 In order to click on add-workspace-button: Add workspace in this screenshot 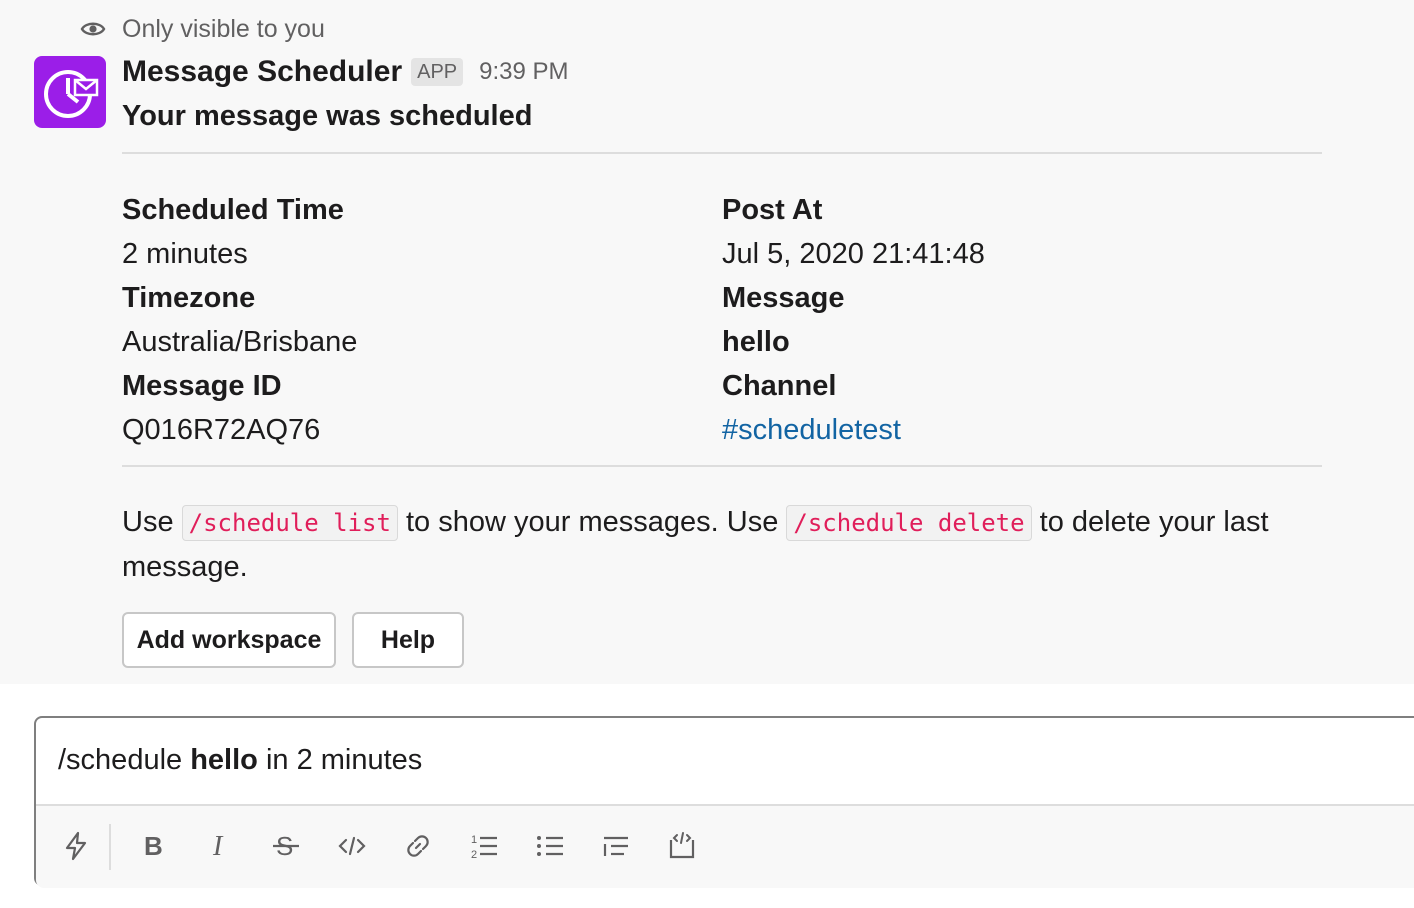, I will do `click(229, 640)`.